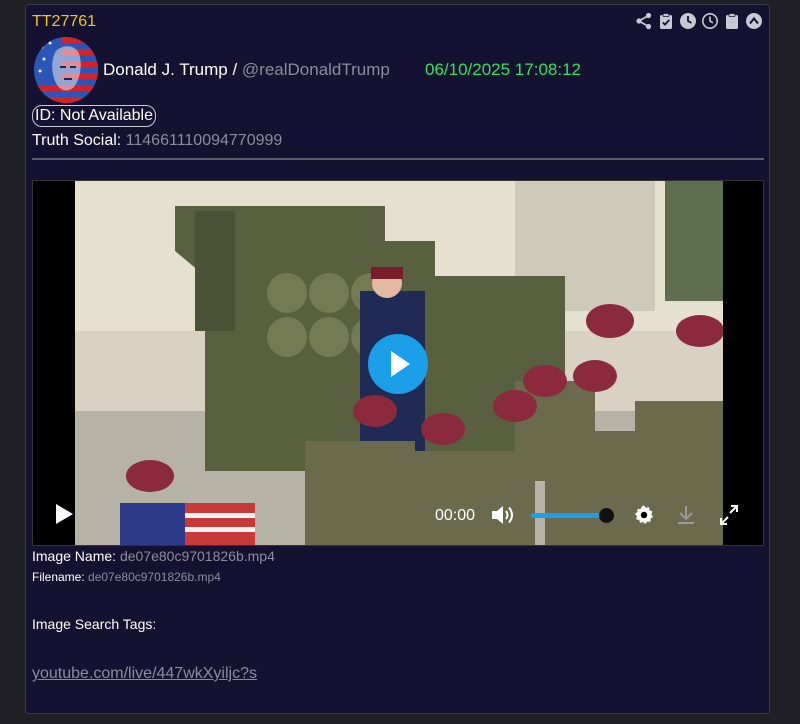 This screenshot has width=800, height=724. I want to click on post-timestamp: 06/10/2025 17:08:12, so click(503, 69).